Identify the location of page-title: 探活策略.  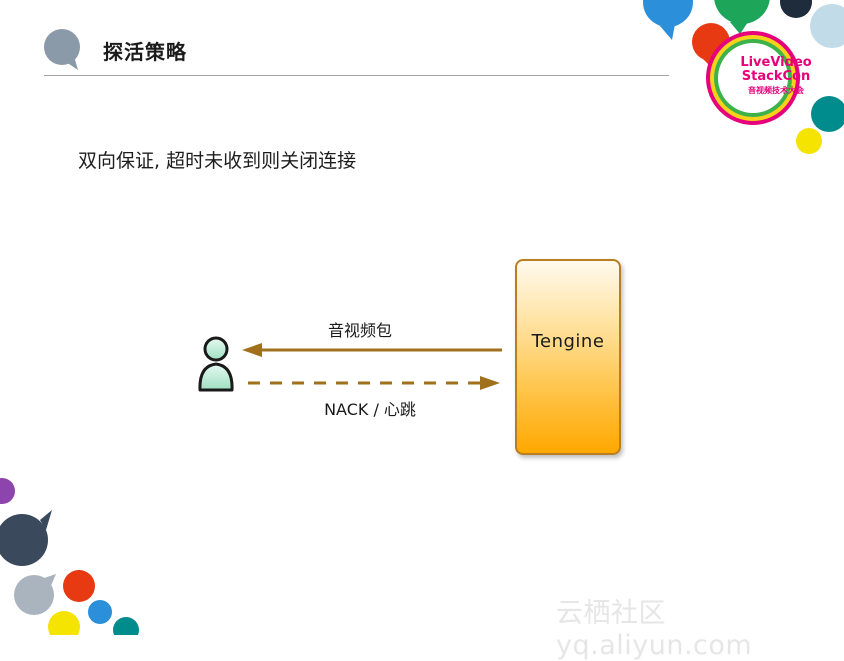
(145, 52).